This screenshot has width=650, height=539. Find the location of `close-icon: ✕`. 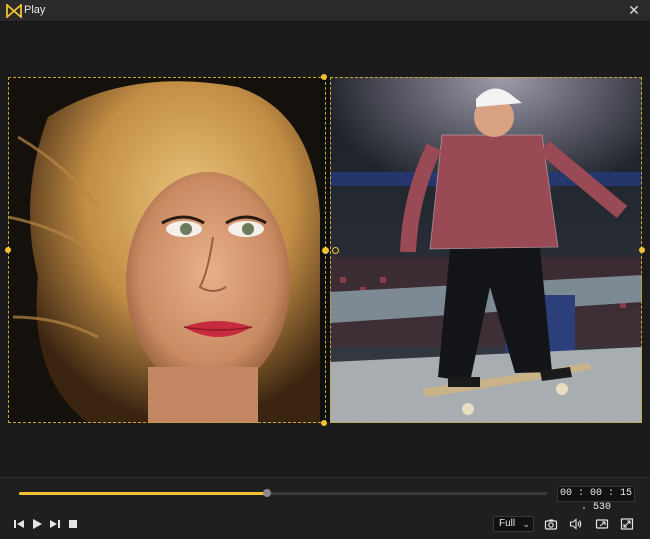

close-icon: ✕ is located at coordinates (634, 10).